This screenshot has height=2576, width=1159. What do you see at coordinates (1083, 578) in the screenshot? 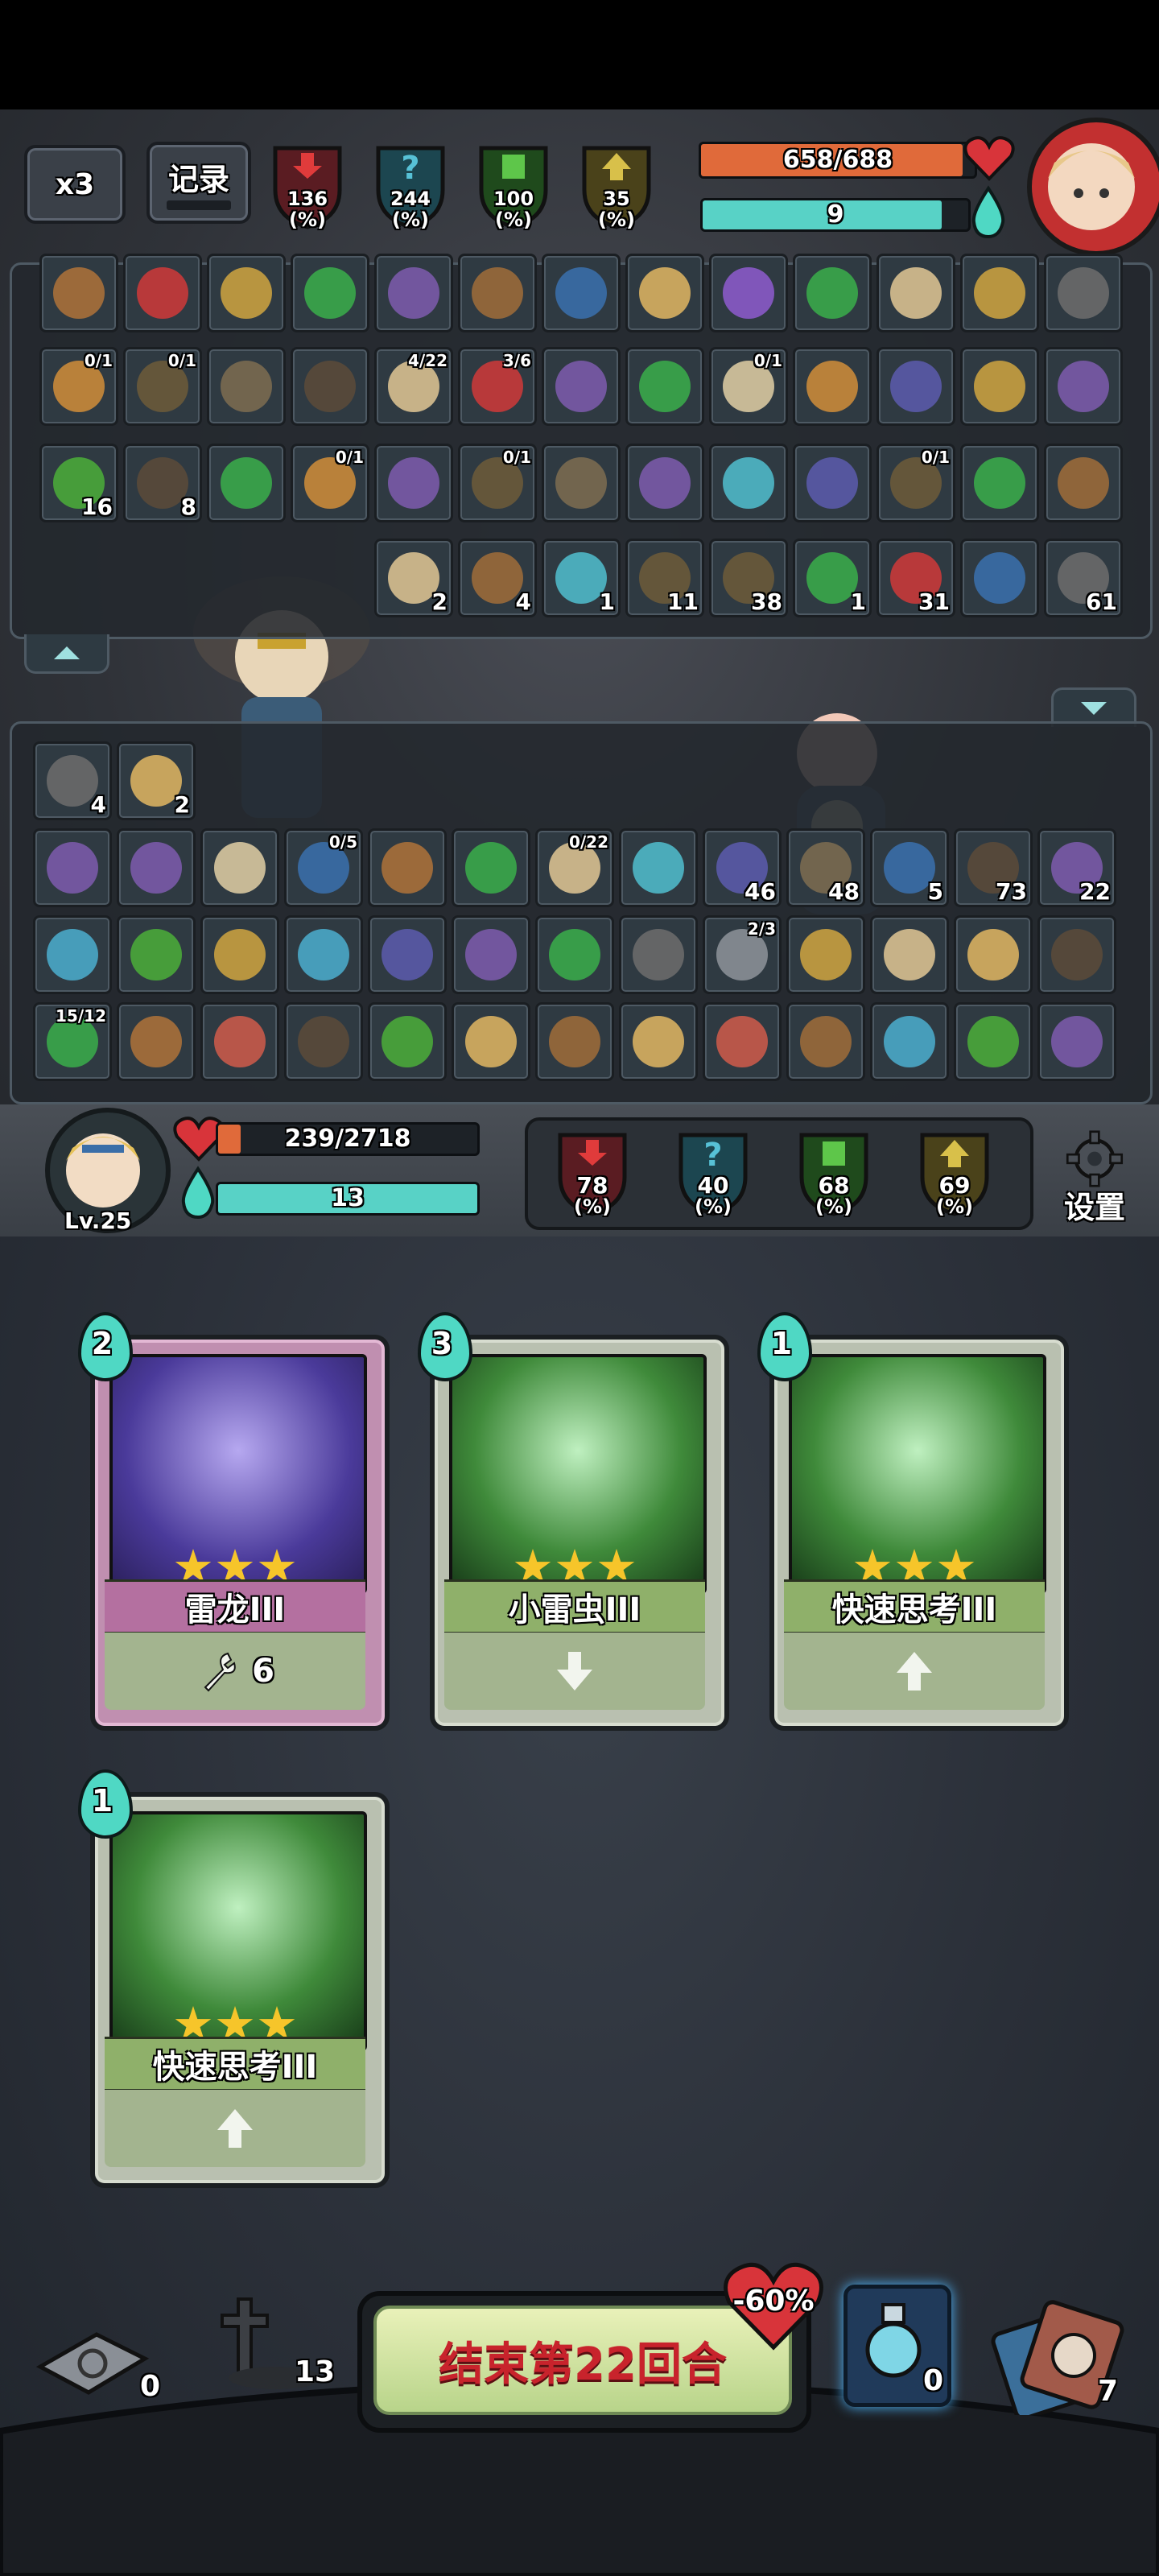
I see `item-slot: 61` at bounding box center [1083, 578].